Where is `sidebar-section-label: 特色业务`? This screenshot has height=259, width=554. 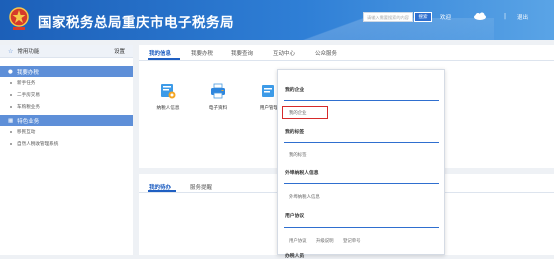
sidebar-section-label: 特色业务 is located at coordinates (28, 121).